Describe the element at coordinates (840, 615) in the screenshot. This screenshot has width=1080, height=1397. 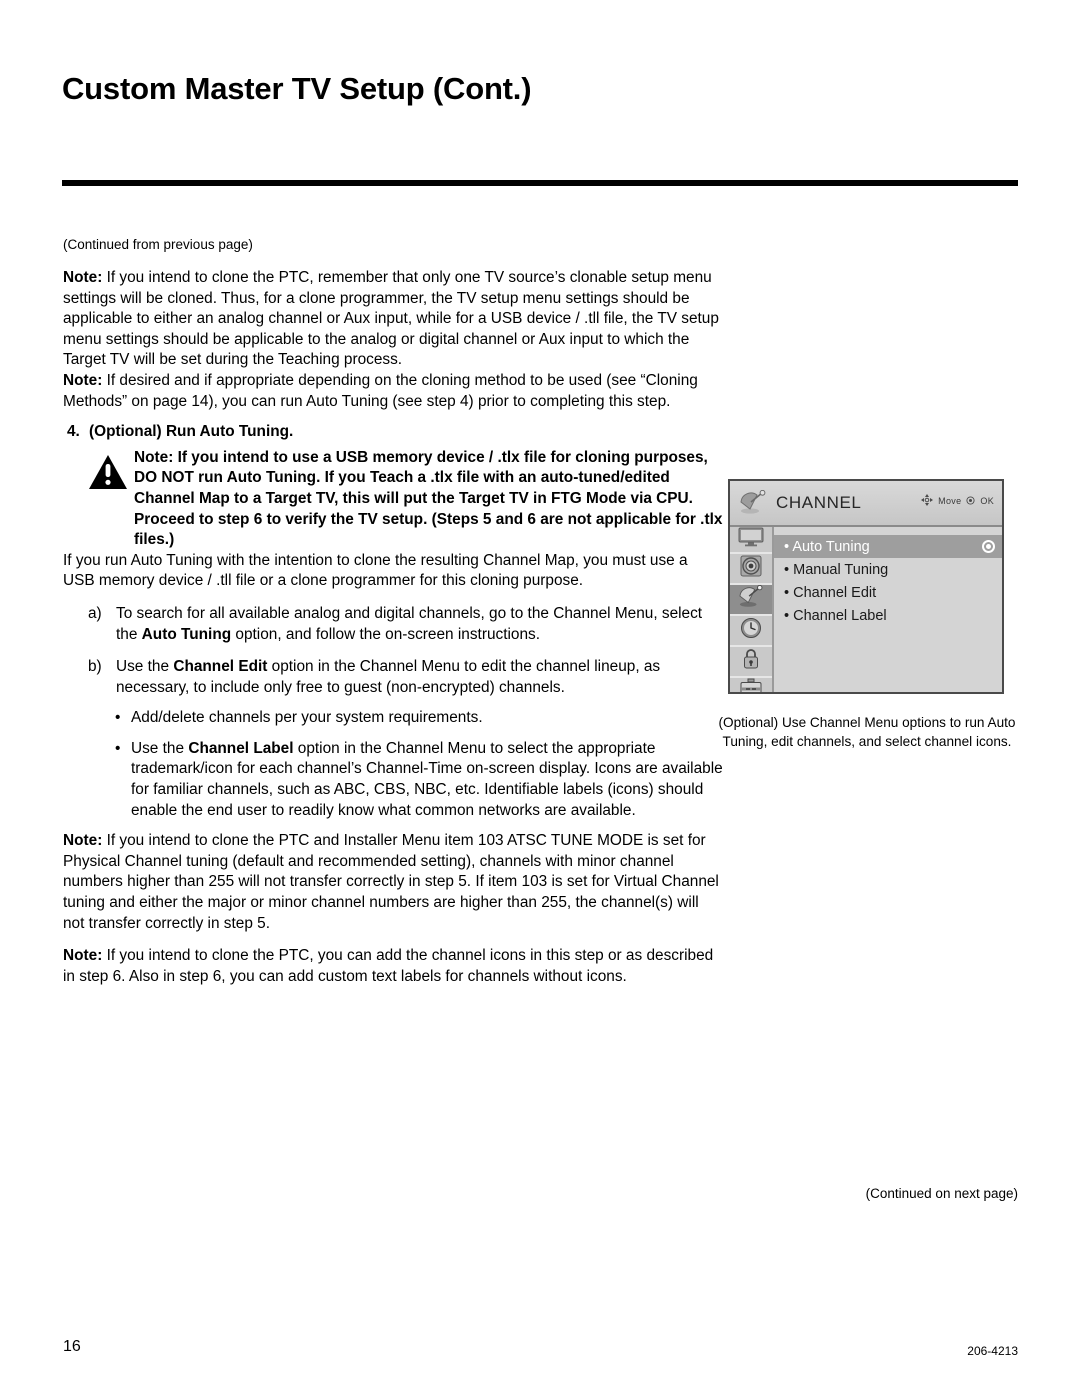
I see `label-text: Channel Label` at that location.